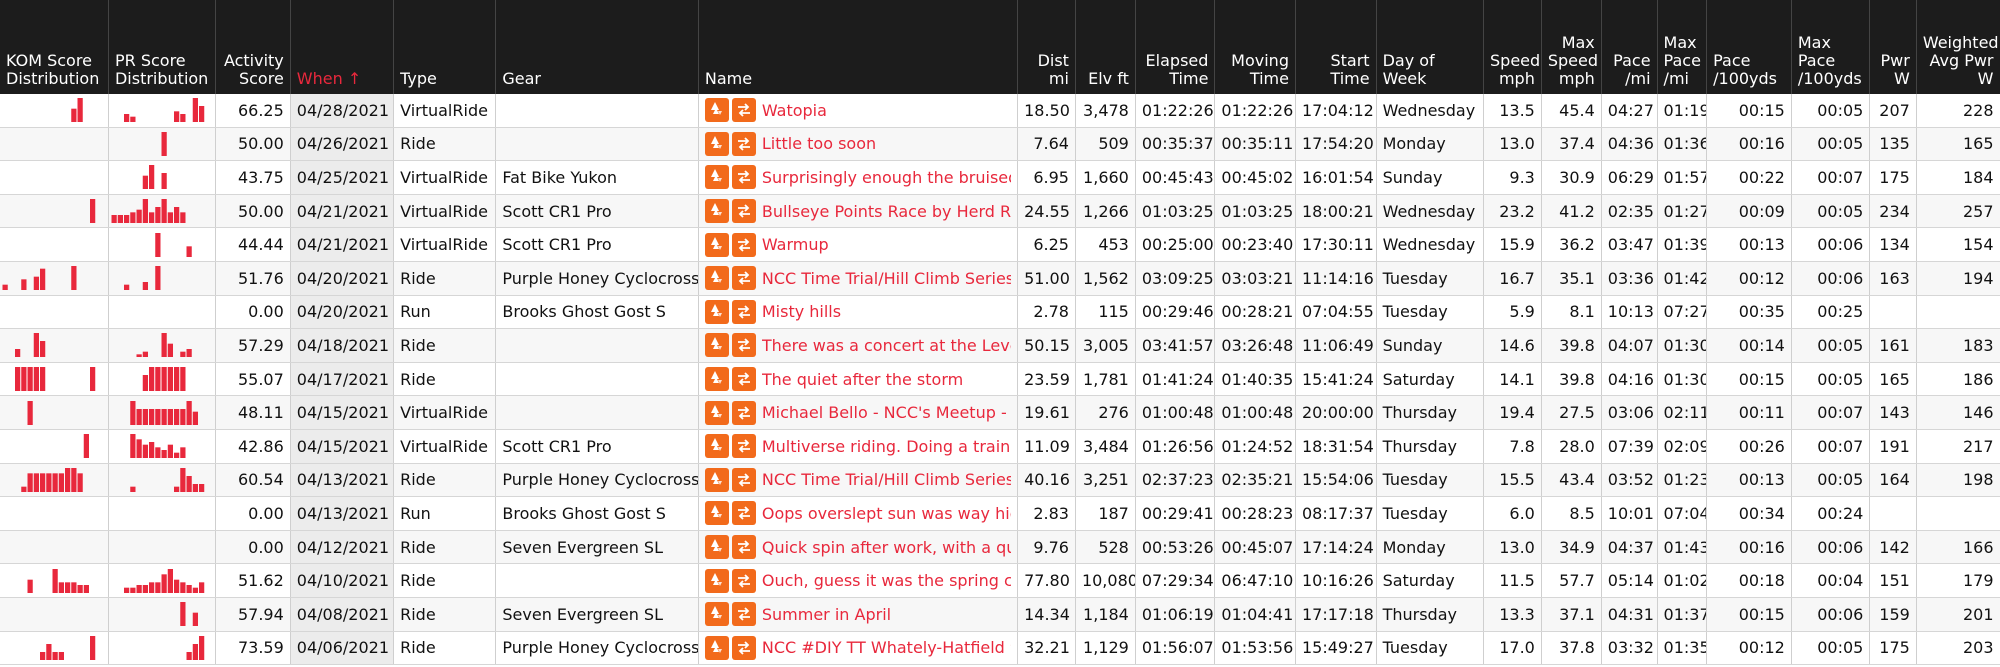 The height and width of the screenshot is (667, 2000). What do you see at coordinates (1958, 480) in the screenshot?
I see `weighted-power-cell: 198` at bounding box center [1958, 480].